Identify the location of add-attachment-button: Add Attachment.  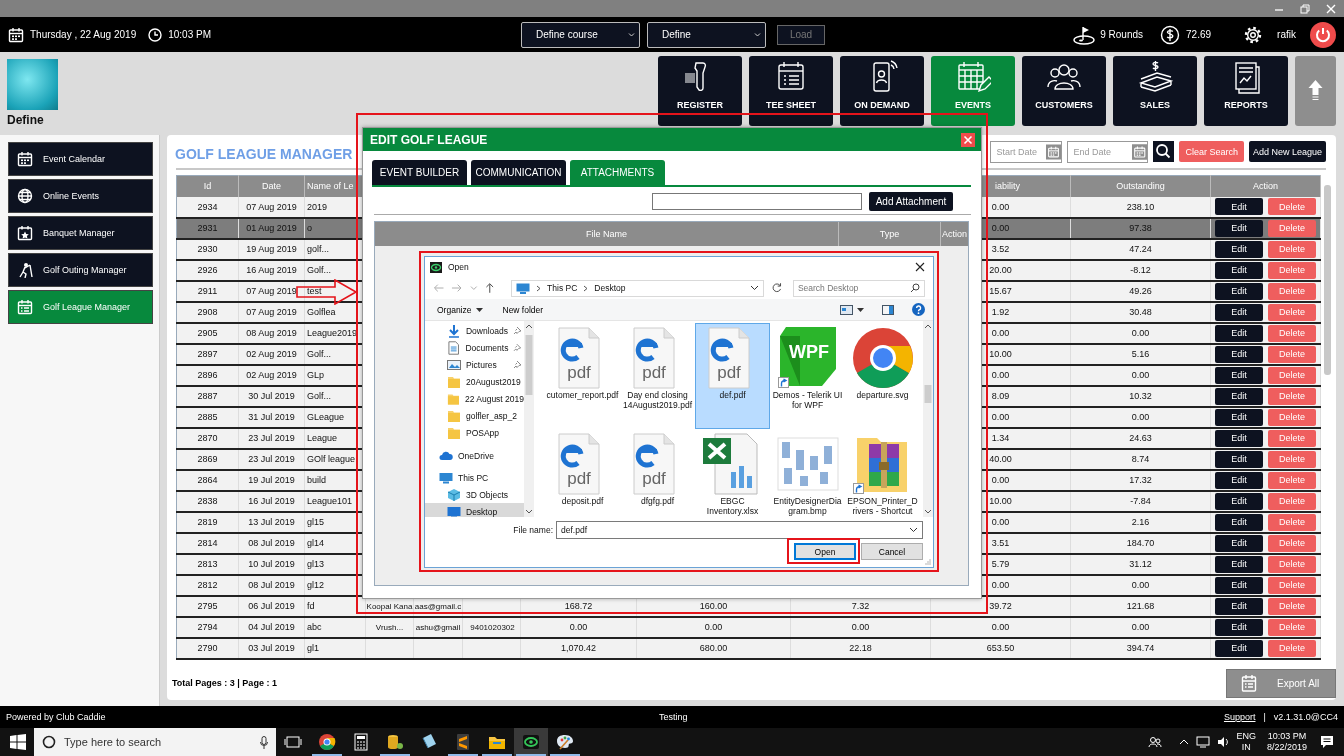
(911, 201).